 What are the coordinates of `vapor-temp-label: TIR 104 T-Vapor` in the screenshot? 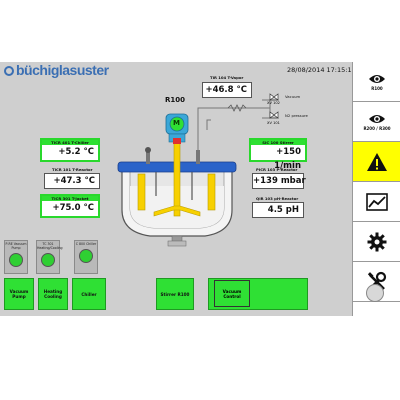 It's located at (227, 77).